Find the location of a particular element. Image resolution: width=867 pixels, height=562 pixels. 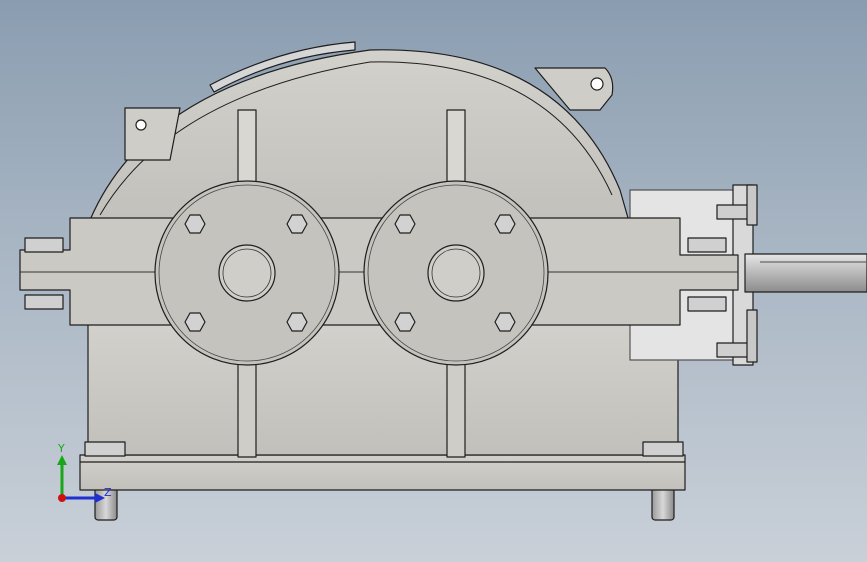

rib-upper-left is located at coordinates (247, 147).